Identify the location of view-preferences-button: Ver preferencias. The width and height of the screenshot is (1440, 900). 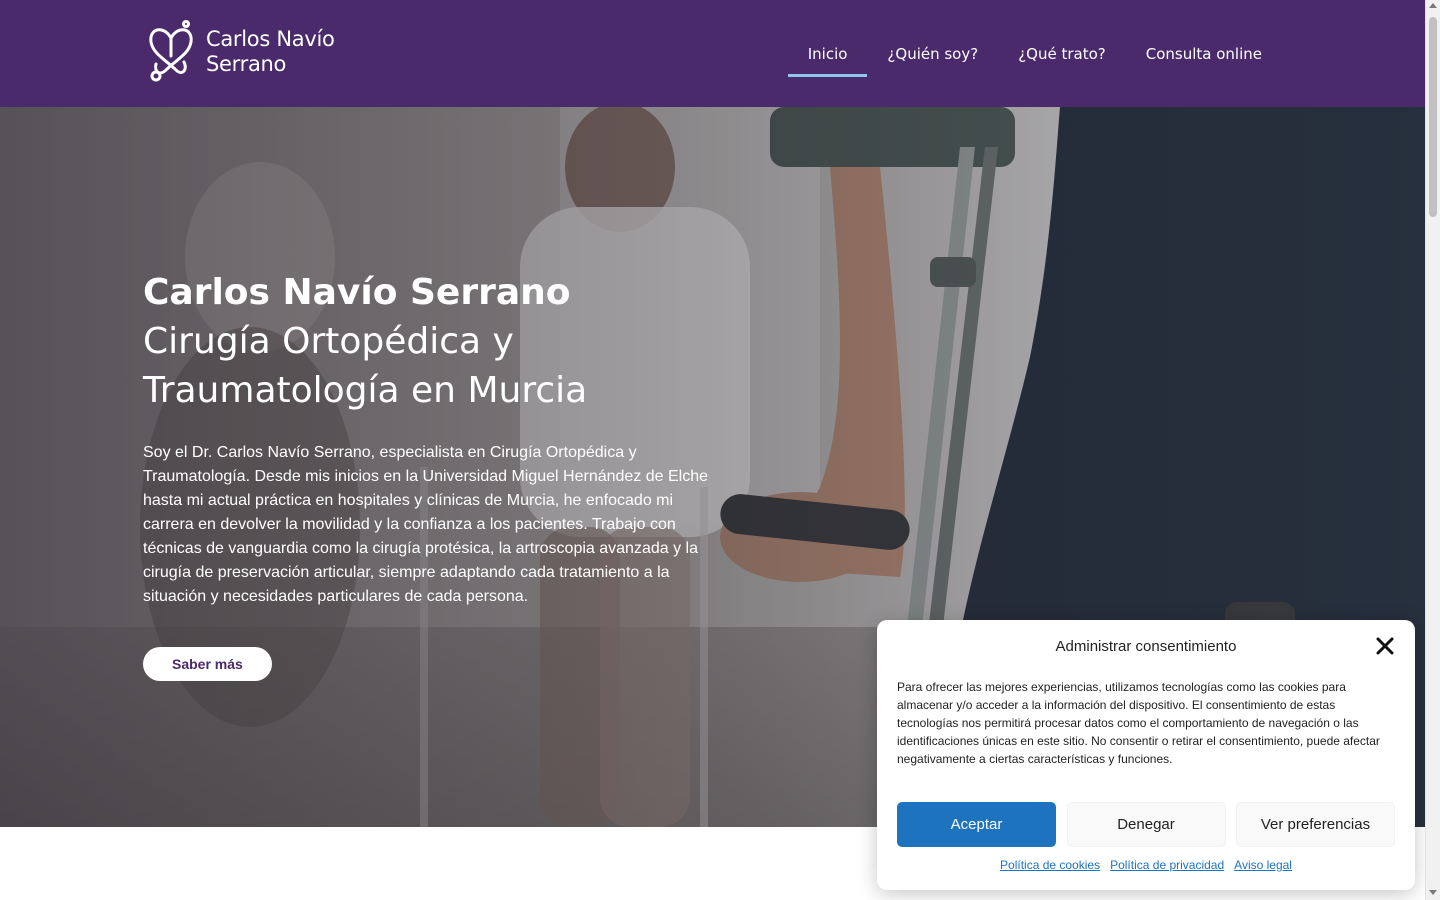
(1315, 824).